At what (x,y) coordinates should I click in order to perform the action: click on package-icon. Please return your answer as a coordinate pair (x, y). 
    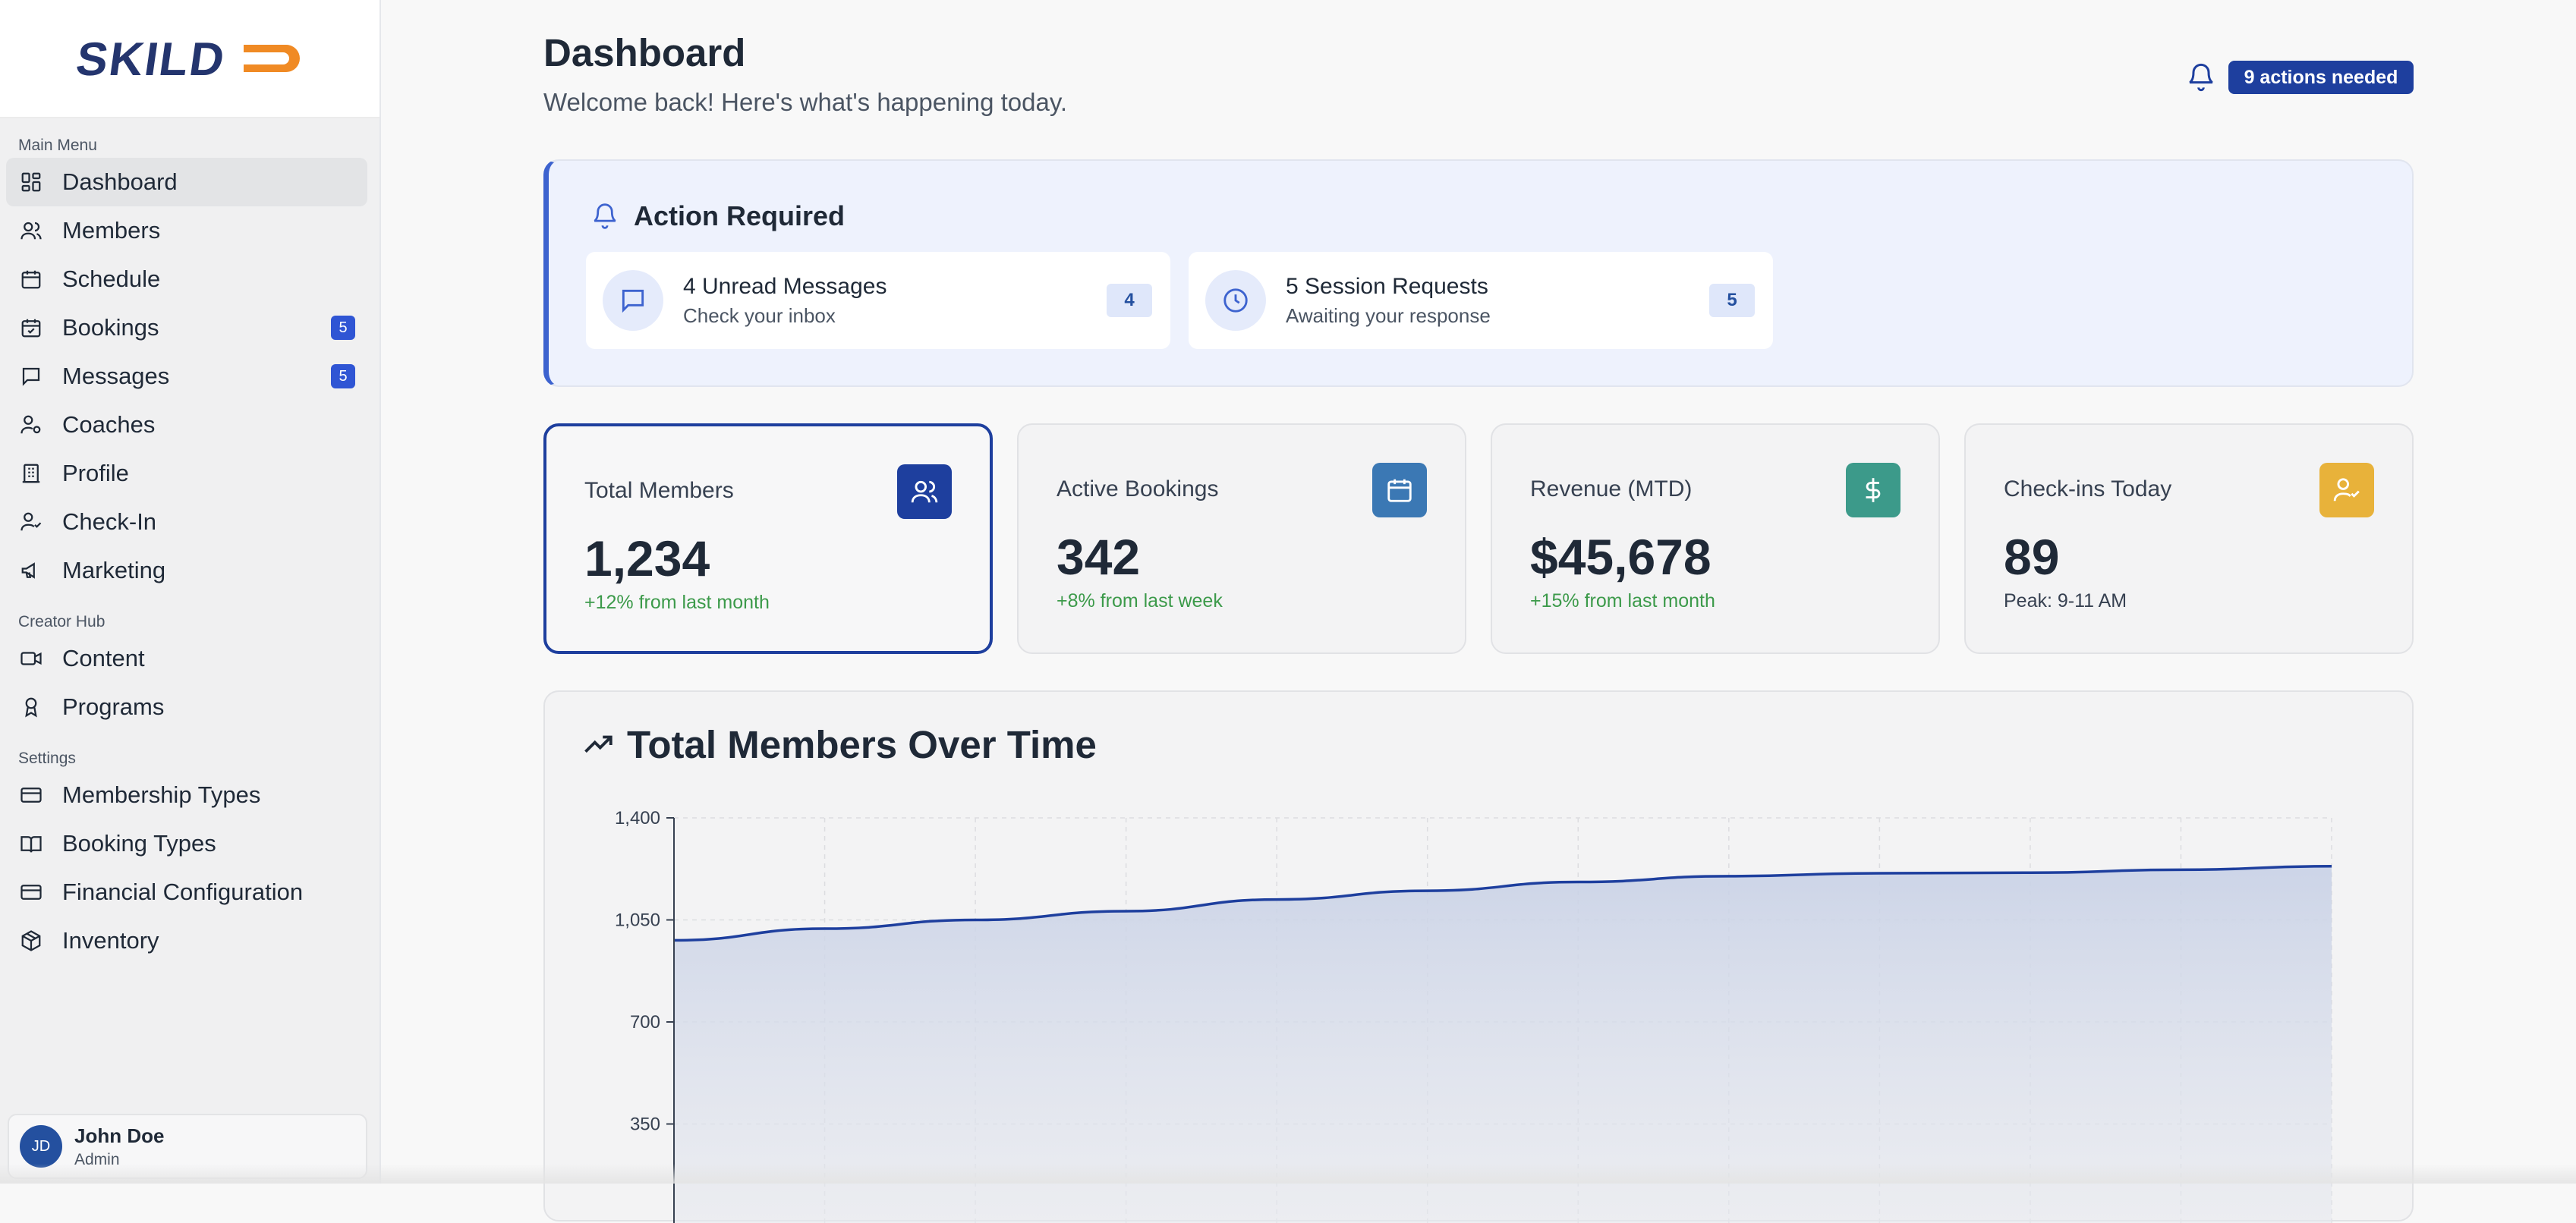
    Looking at the image, I should click on (31, 940).